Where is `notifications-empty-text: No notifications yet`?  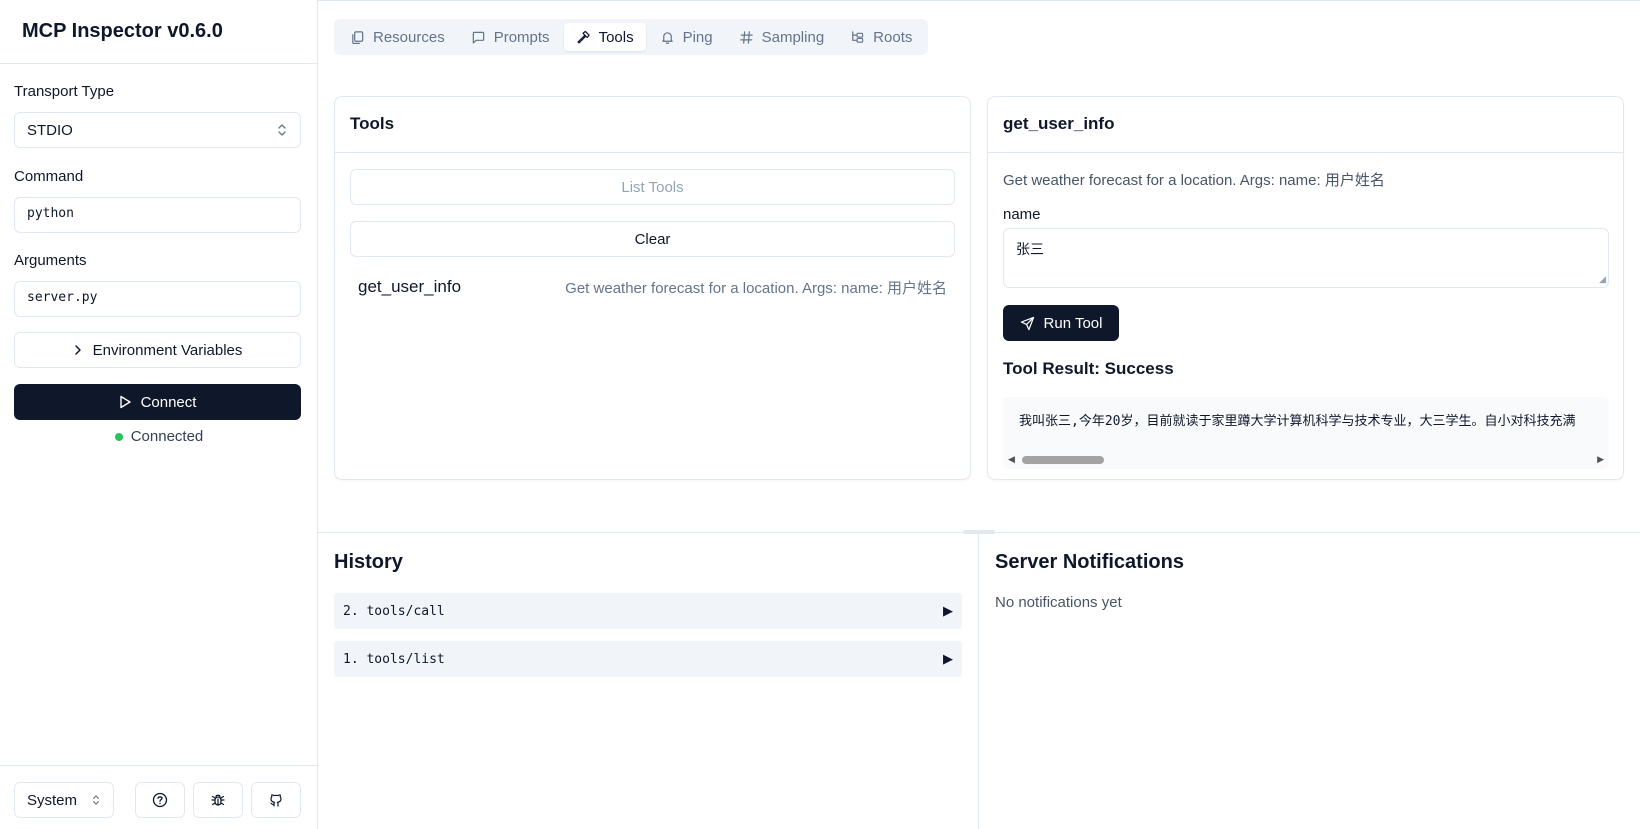
notifications-empty-text: No notifications yet is located at coordinates (1058, 602).